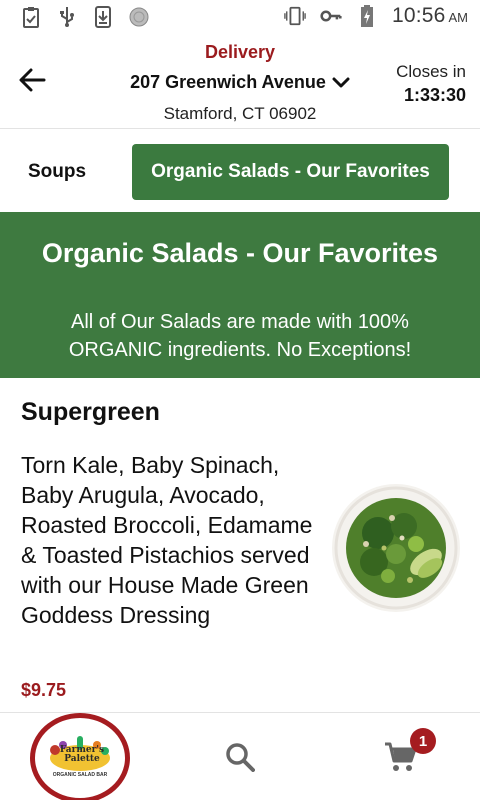 This screenshot has width=480, height=800. I want to click on salad-bowl-image, so click(396, 548).